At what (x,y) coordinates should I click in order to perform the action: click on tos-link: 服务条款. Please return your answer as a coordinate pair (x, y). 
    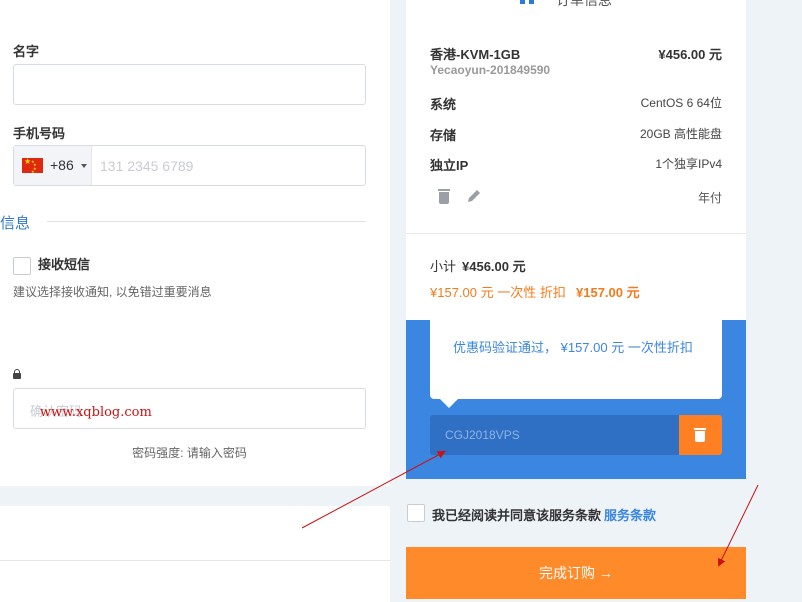
    Looking at the image, I should click on (630, 514).